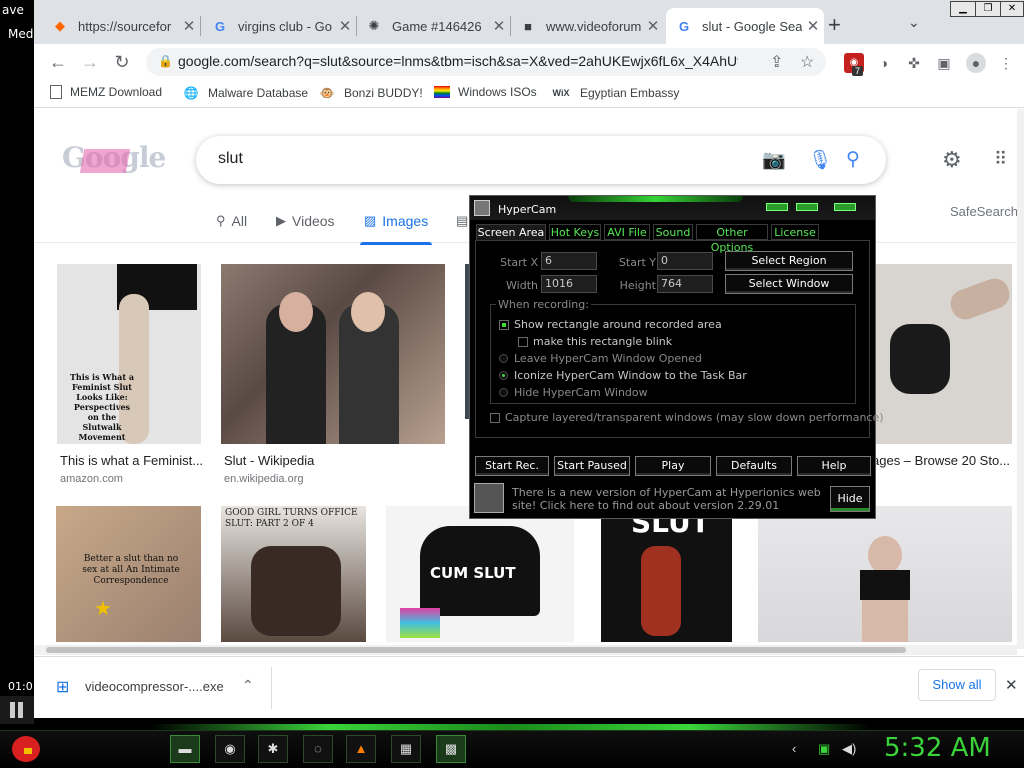  Describe the element at coordinates (231, 221) in the screenshot. I see `tab-all: ⚲ All` at that location.